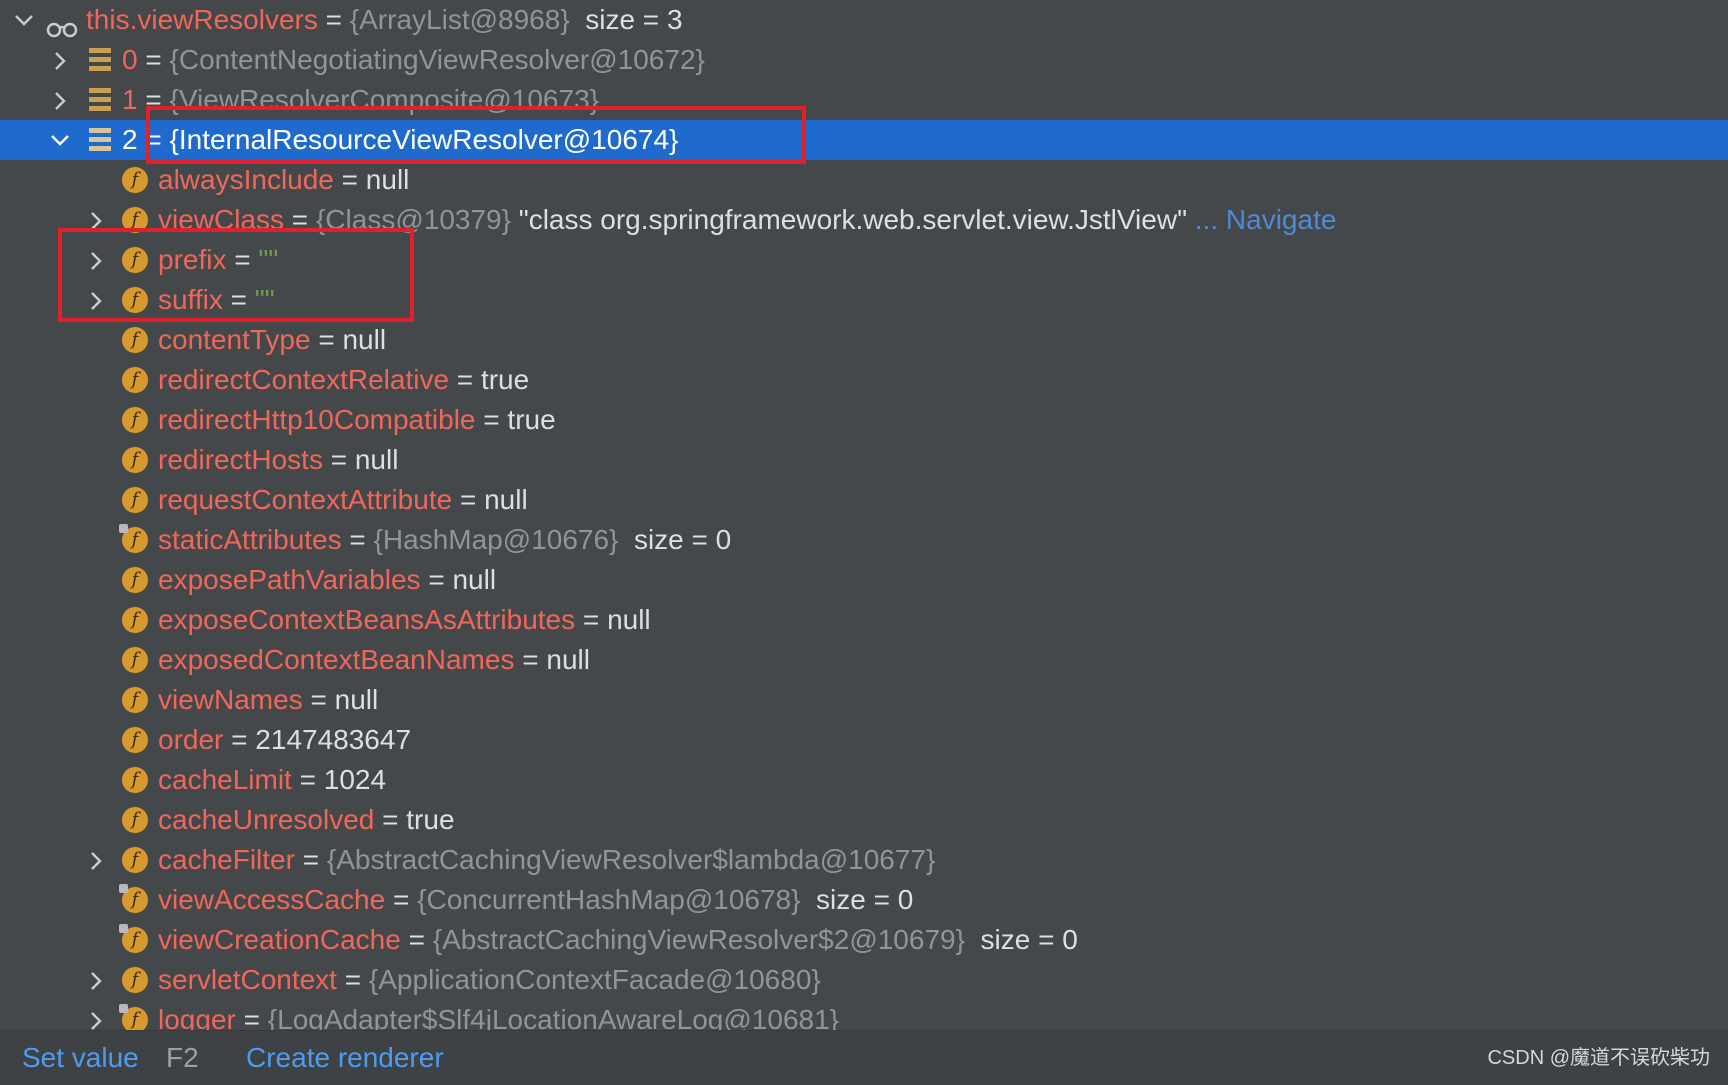 This screenshot has height=1085, width=1728. What do you see at coordinates (459, 19) in the screenshot?
I see `variable-reference: {ArrayList@8968}` at bounding box center [459, 19].